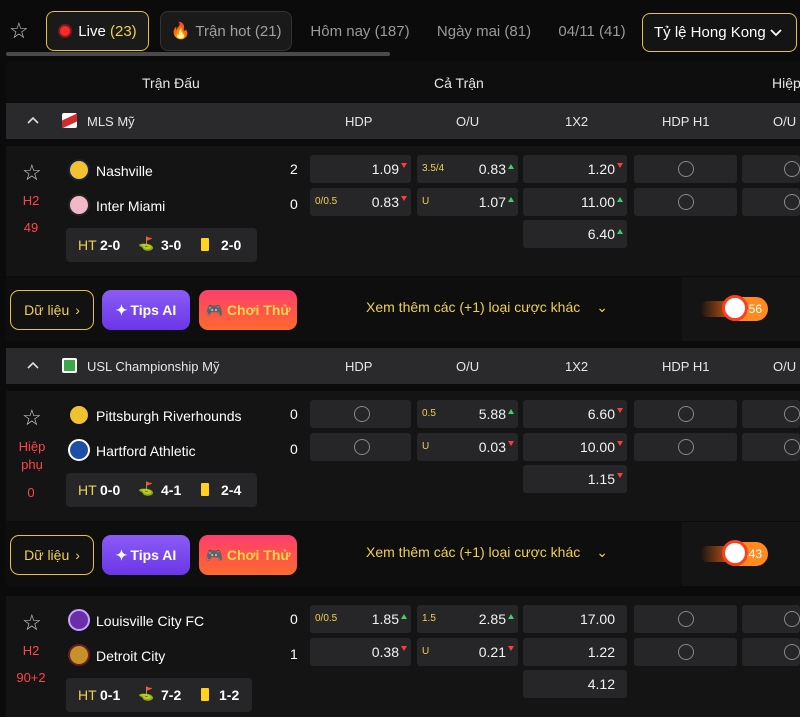 The height and width of the screenshot is (717, 800). What do you see at coordinates (130, 656) in the screenshot?
I see `away-team: Detroit City` at bounding box center [130, 656].